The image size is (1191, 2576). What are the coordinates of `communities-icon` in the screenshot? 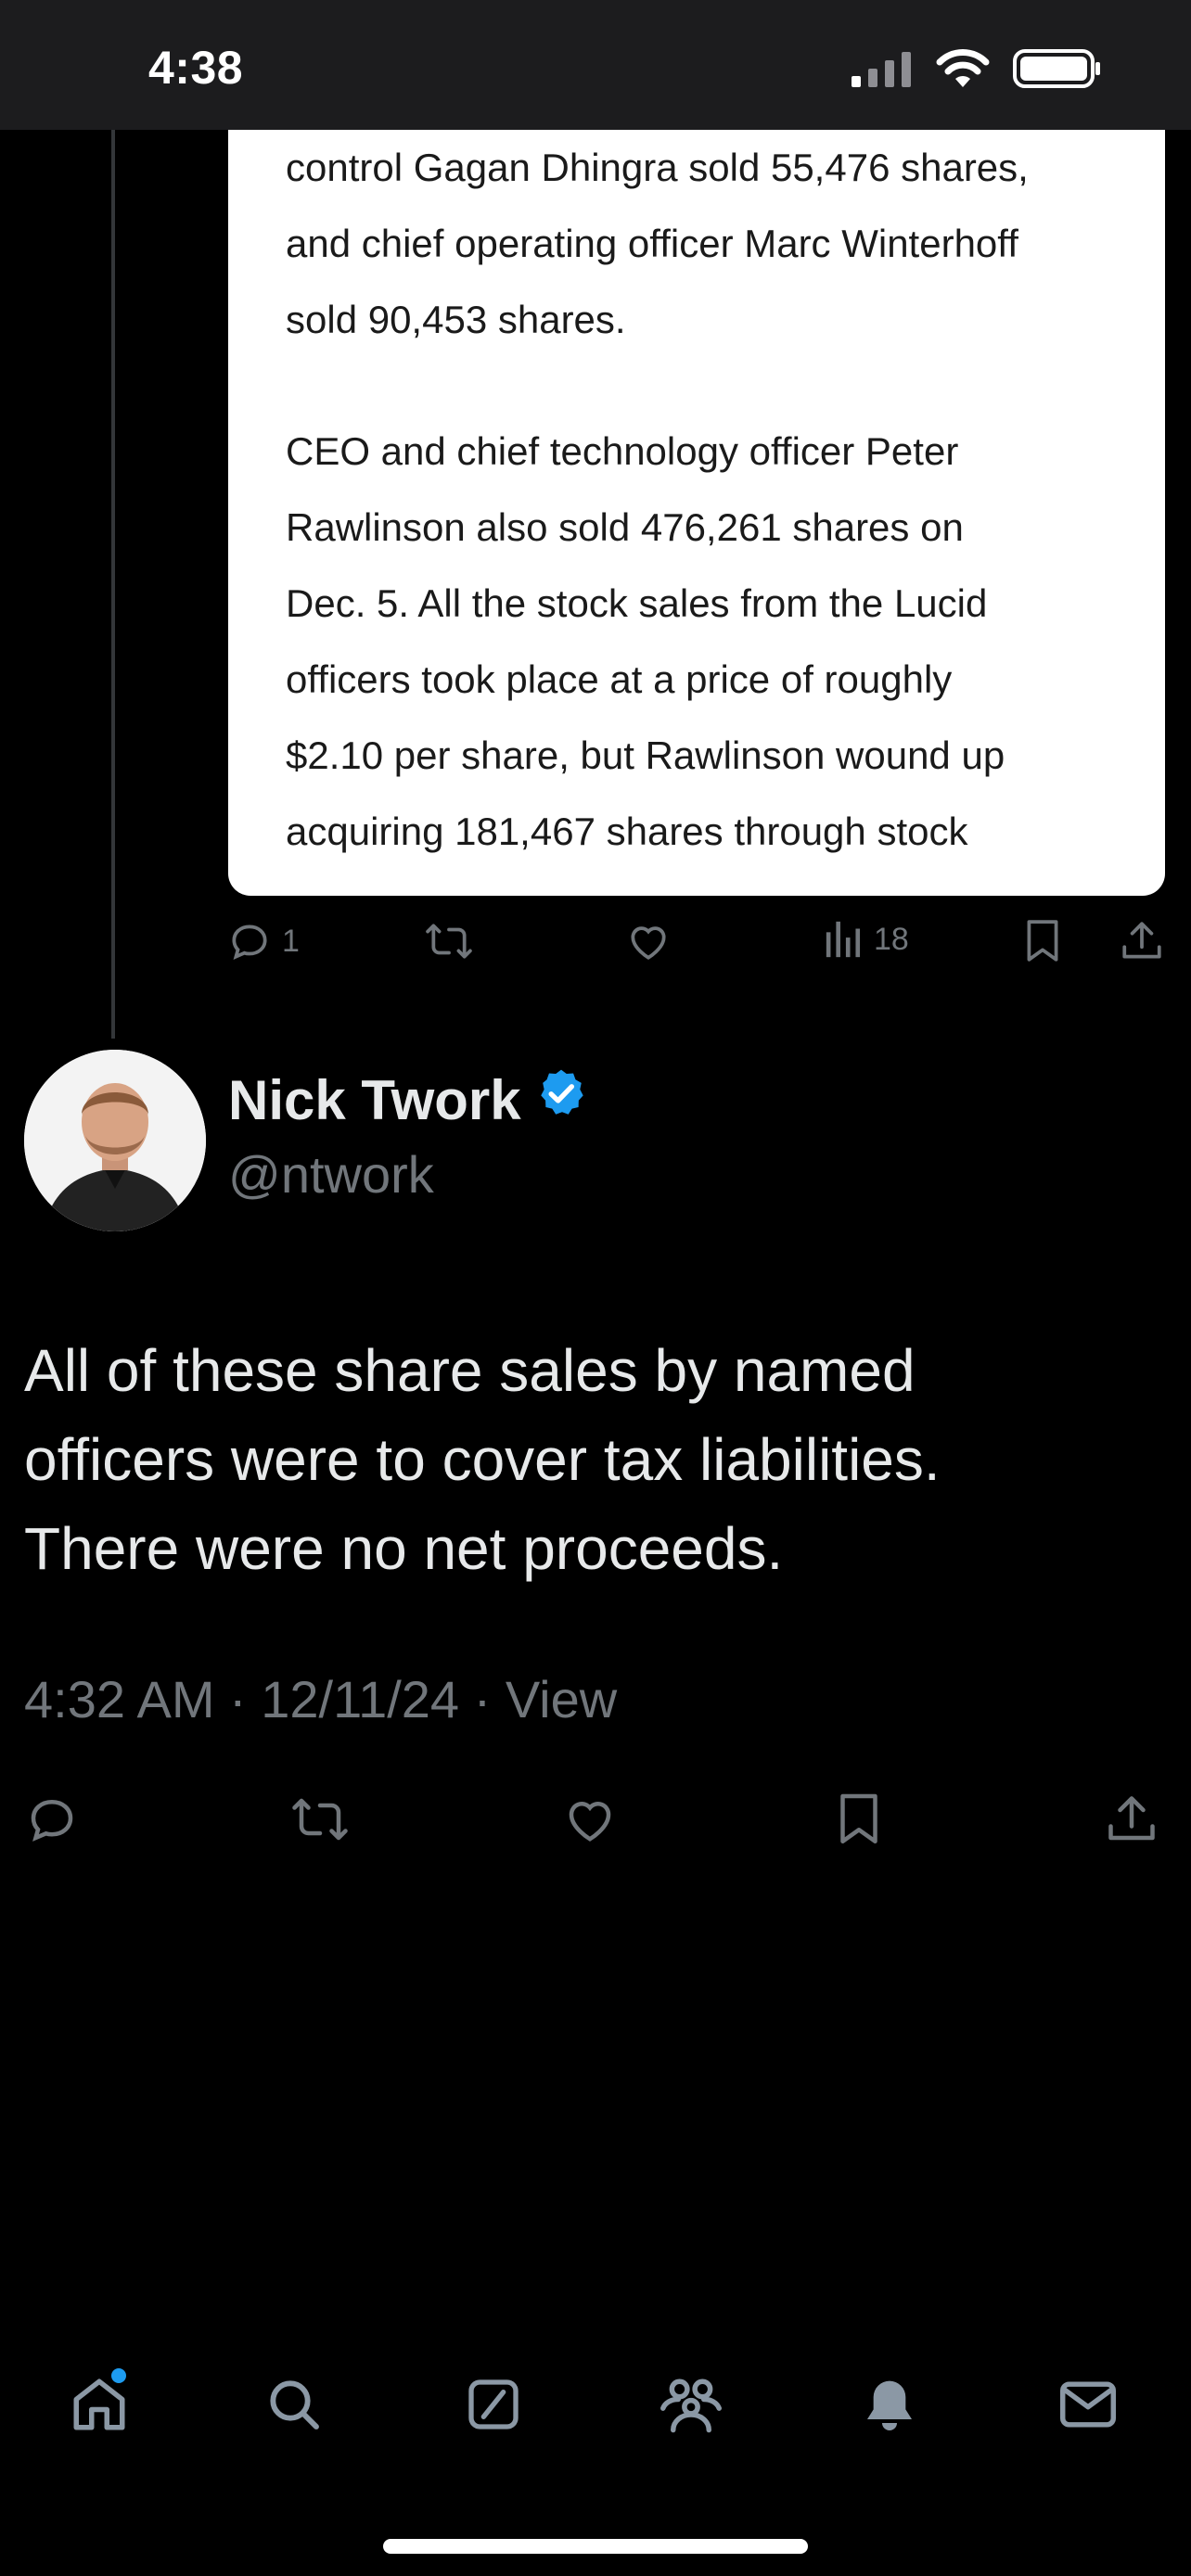 It's located at (691, 2407).